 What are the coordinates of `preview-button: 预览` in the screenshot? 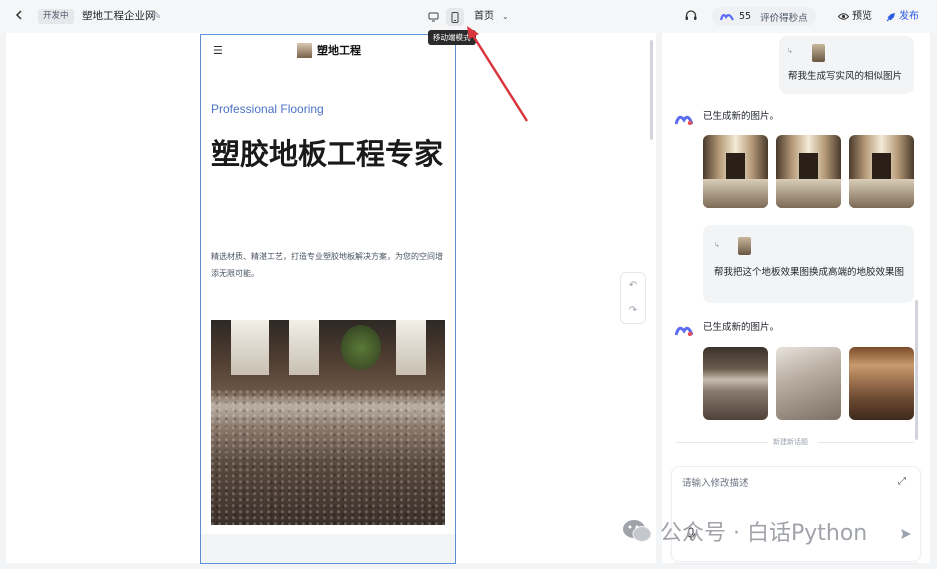 It's located at (855, 16).